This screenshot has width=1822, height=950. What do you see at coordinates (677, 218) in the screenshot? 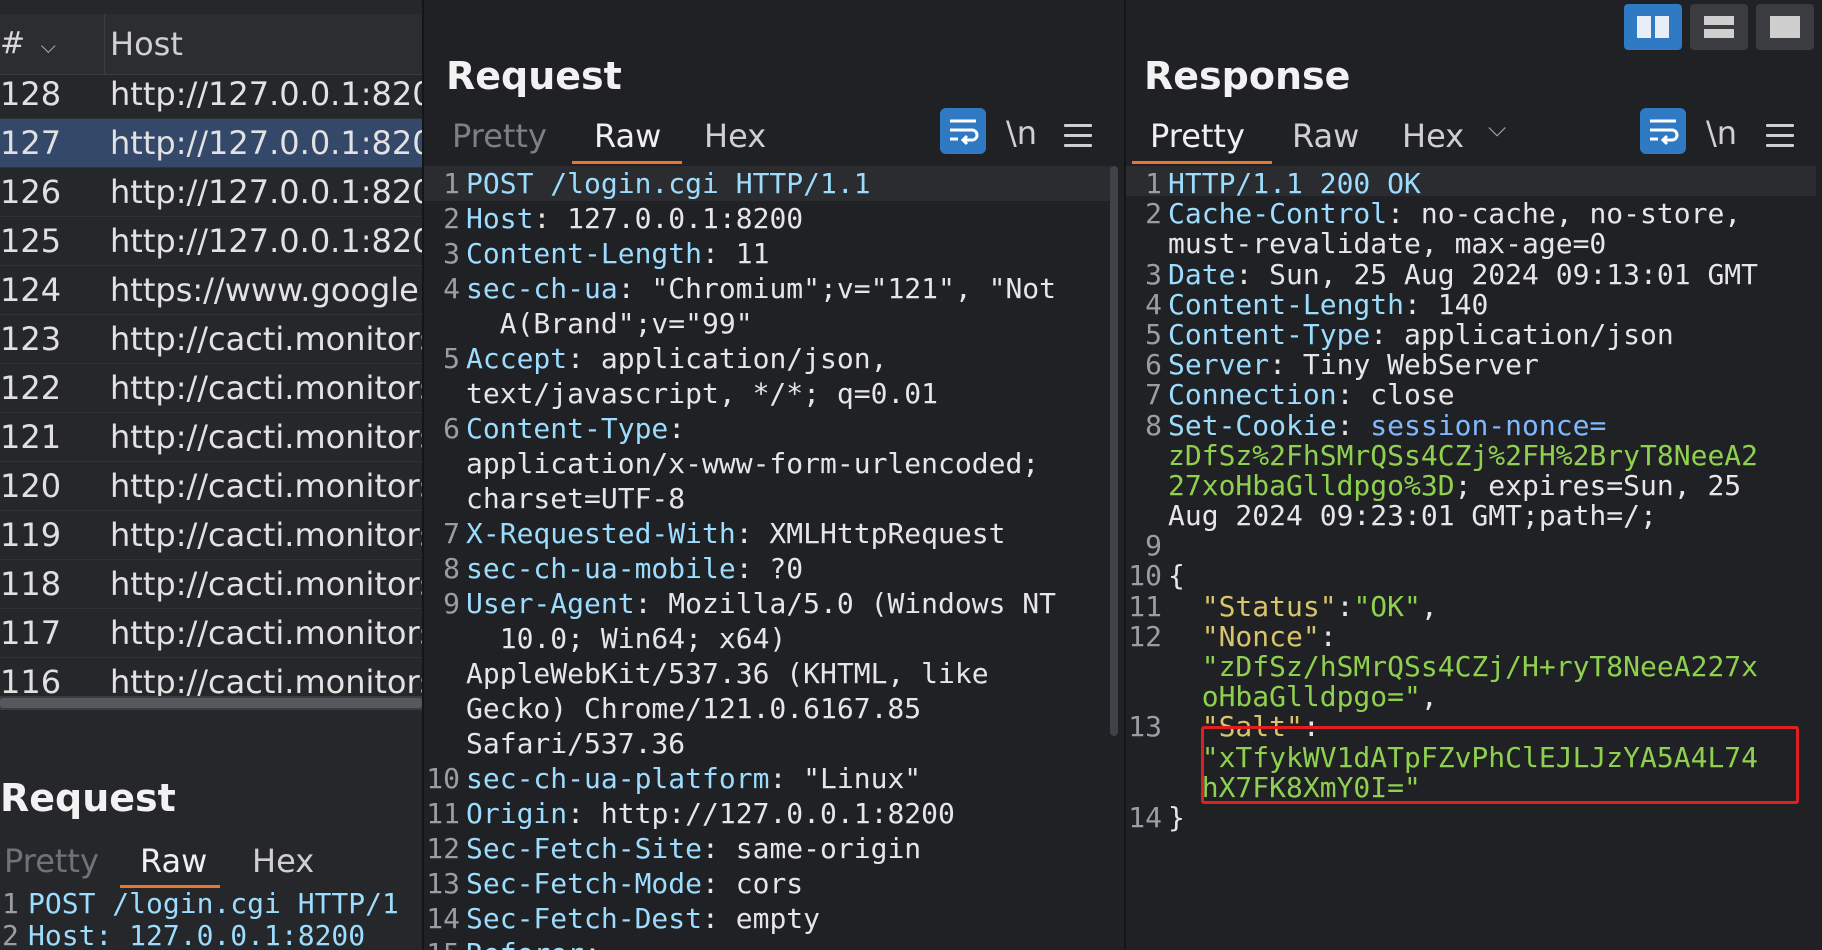
I see `header-value: 127.0.0.1:8200` at bounding box center [677, 218].